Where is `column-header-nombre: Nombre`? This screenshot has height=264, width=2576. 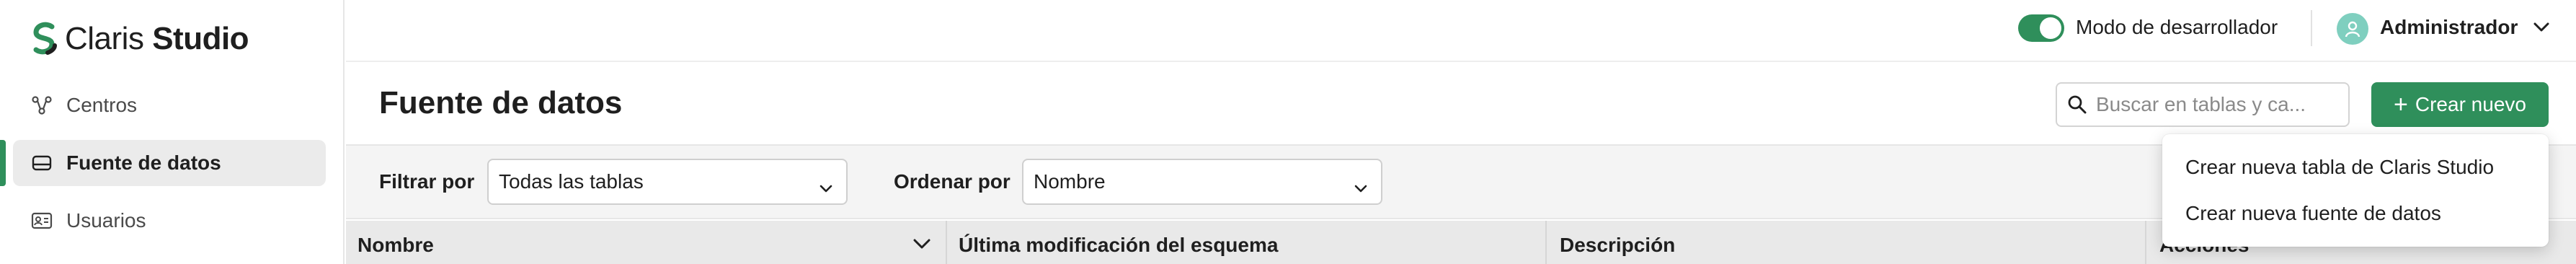 column-header-nombre: Nombre is located at coordinates (395, 246).